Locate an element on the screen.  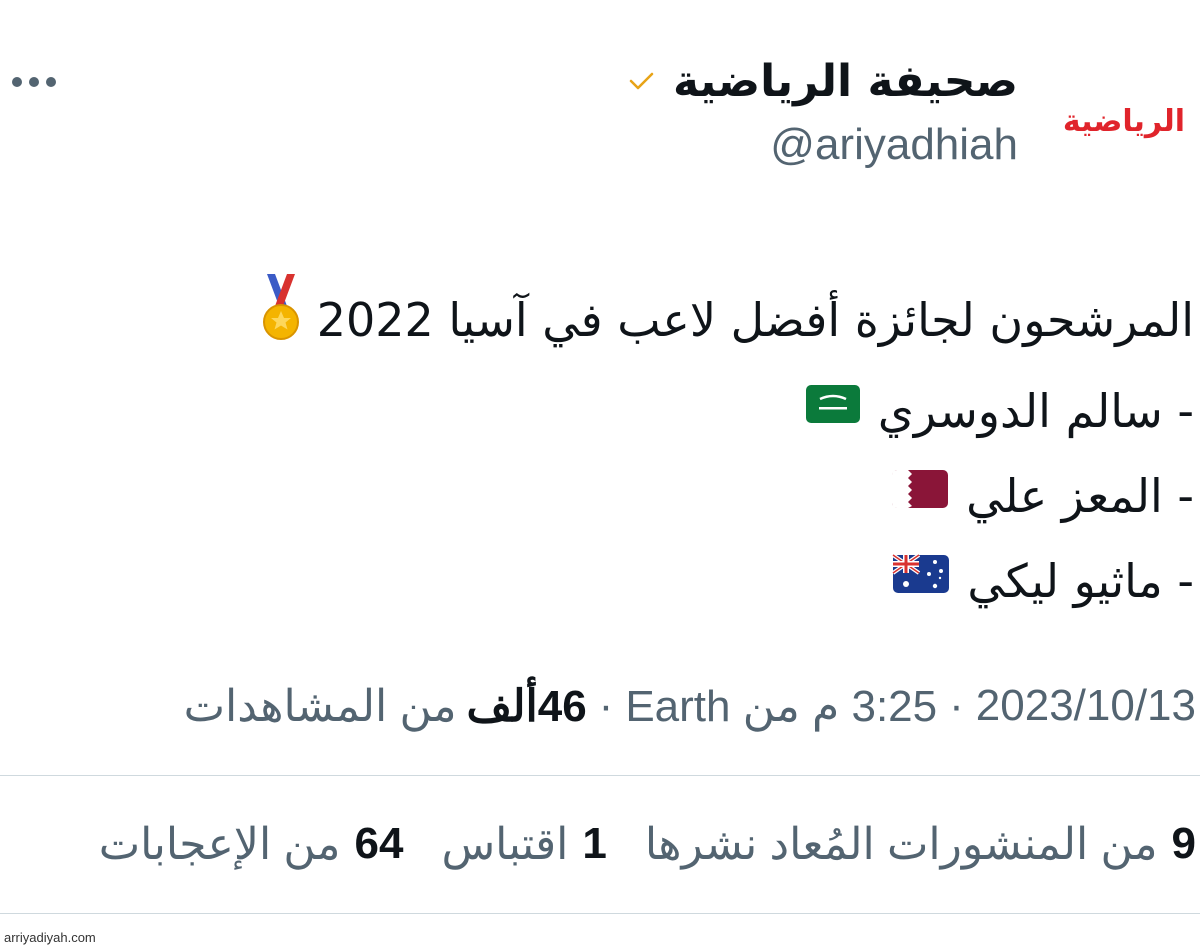
tweet-line: المرشحون لجائزة أفضل لاعب في آسيا 2022 is located at coordinates (634, 320).